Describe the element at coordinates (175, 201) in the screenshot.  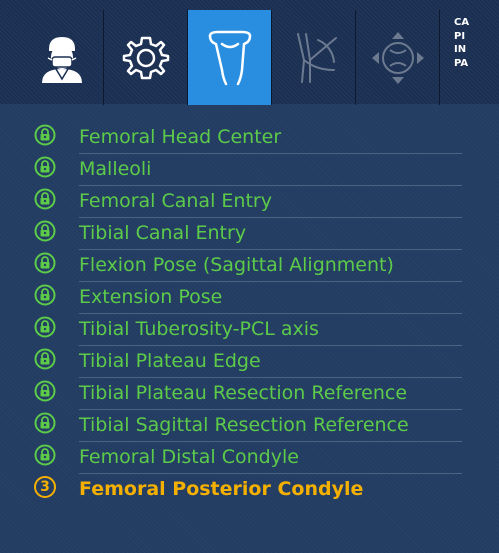
I see `step-label: Femoral Canal Entry` at that location.